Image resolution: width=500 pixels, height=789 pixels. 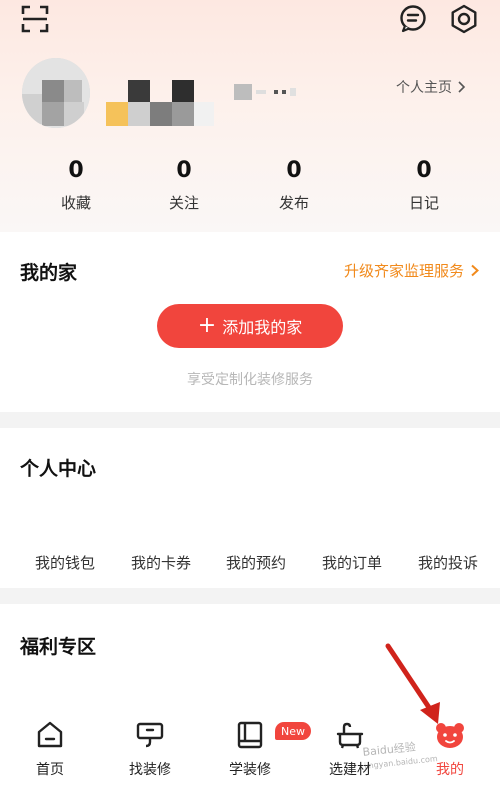 What do you see at coordinates (448, 562) in the screenshot?
I see `menu-item-complaints: 我的投诉` at bounding box center [448, 562].